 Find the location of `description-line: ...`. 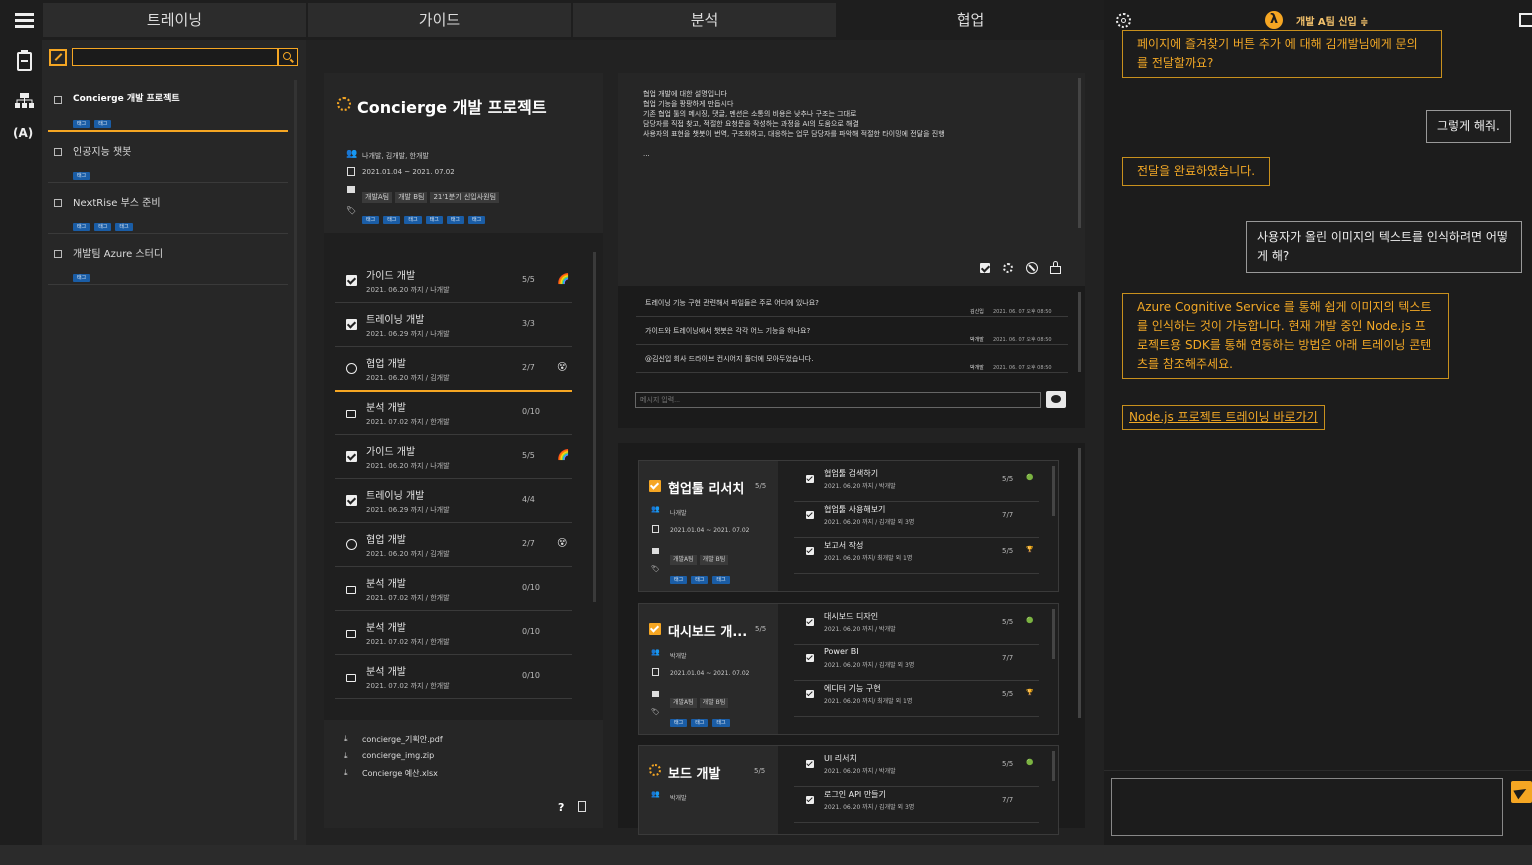

description-line: ... is located at coordinates (646, 154).